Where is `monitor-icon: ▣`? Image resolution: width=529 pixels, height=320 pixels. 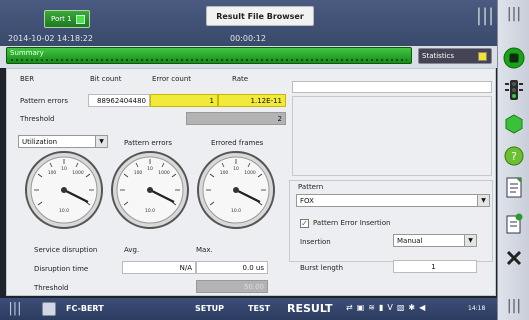
monitor-icon: ▣ is located at coordinates (361, 307).